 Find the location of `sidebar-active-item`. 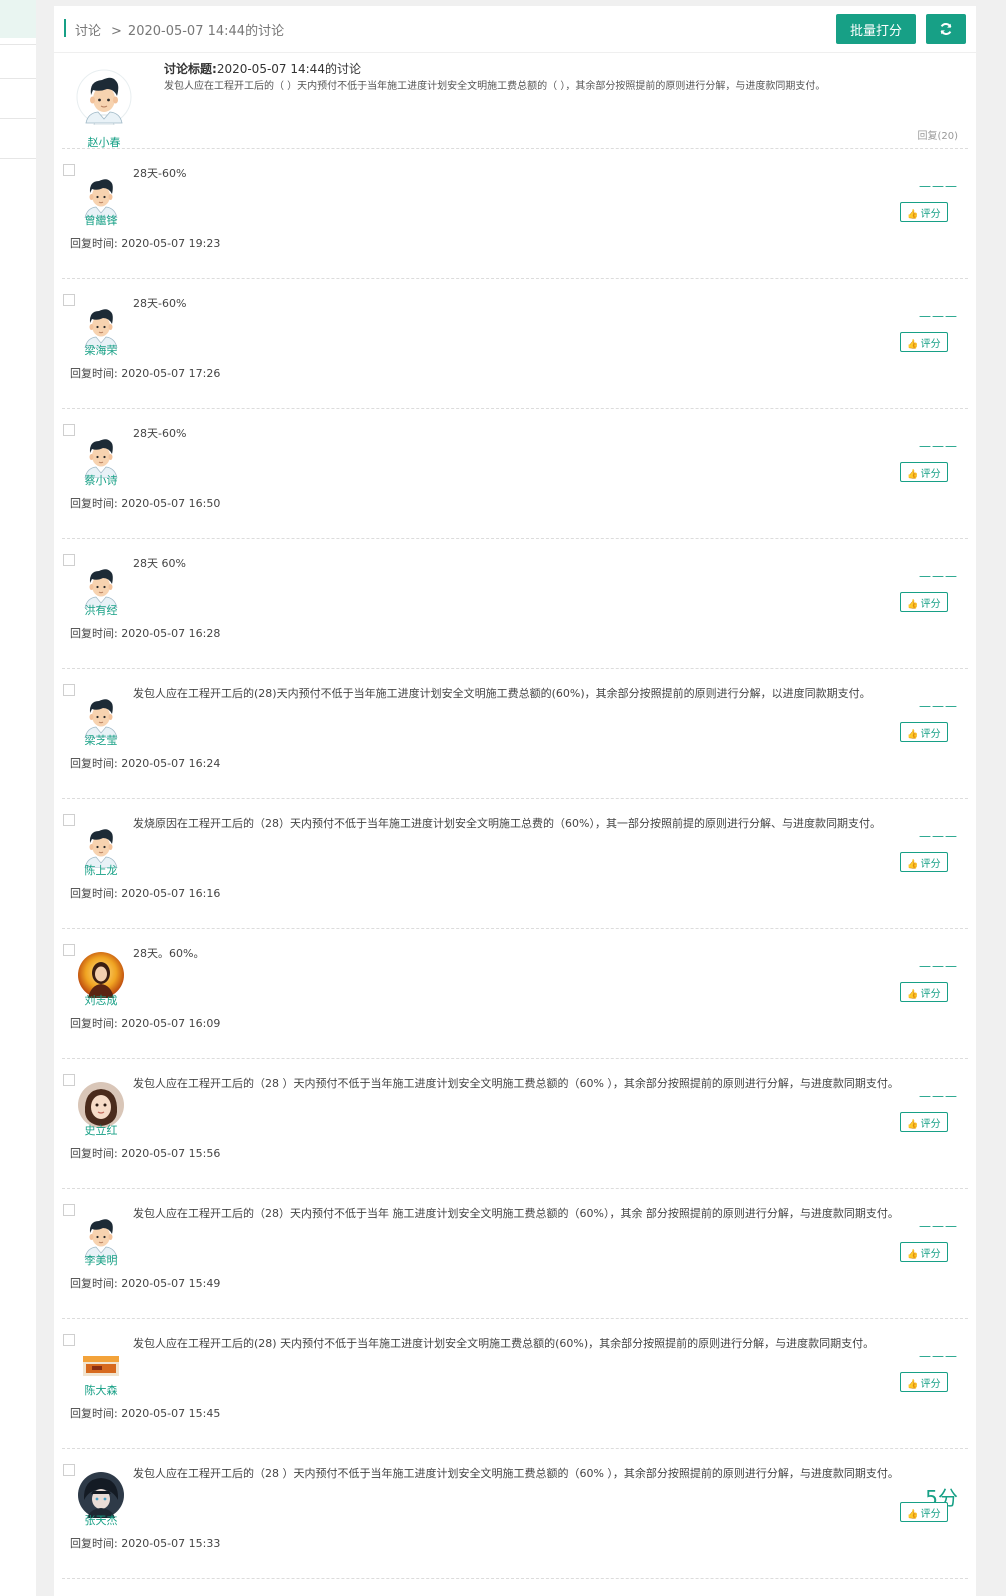

sidebar-active-item is located at coordinates (18, 19).